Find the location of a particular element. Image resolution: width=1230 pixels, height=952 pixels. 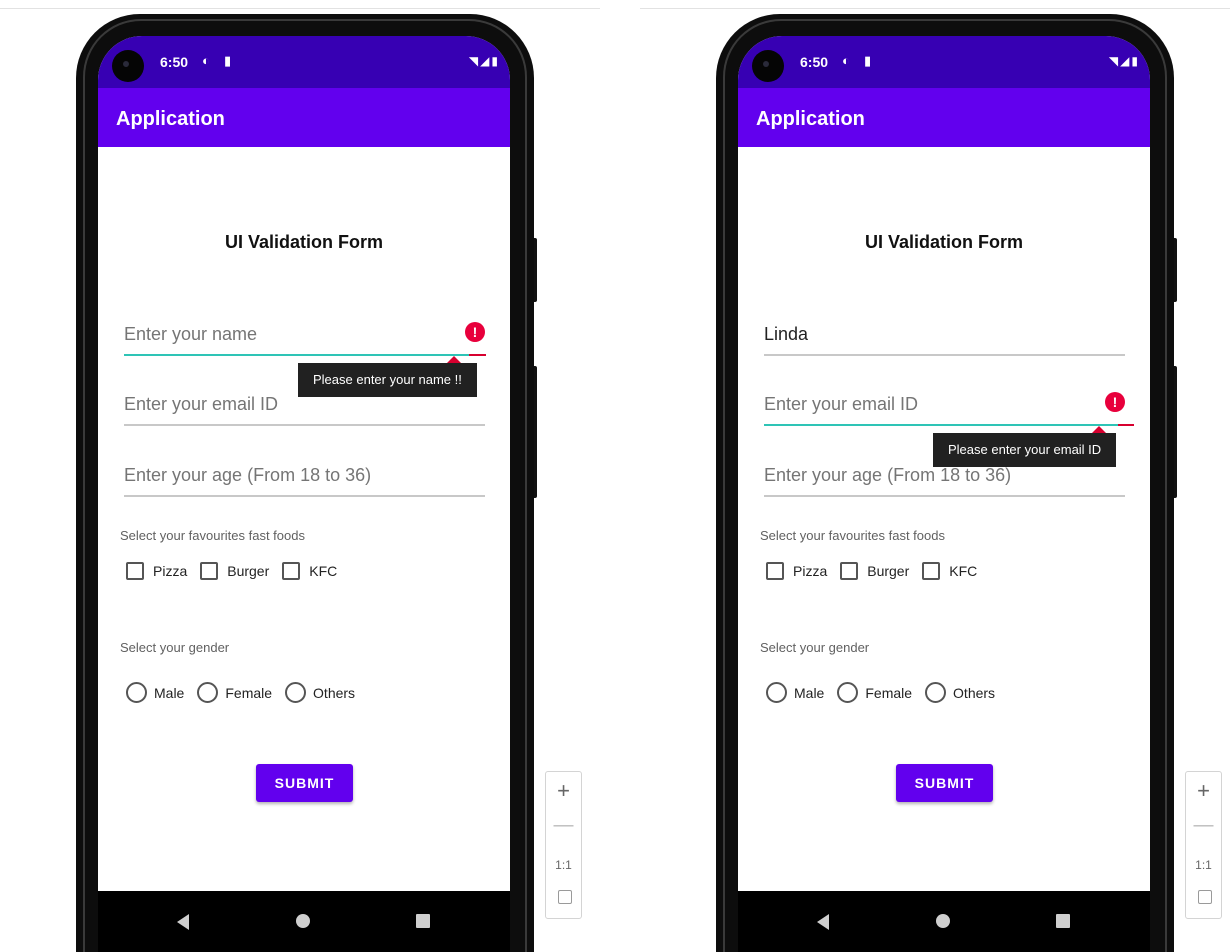

email-field: Enter your email ID is located at coordinates (304, 408).